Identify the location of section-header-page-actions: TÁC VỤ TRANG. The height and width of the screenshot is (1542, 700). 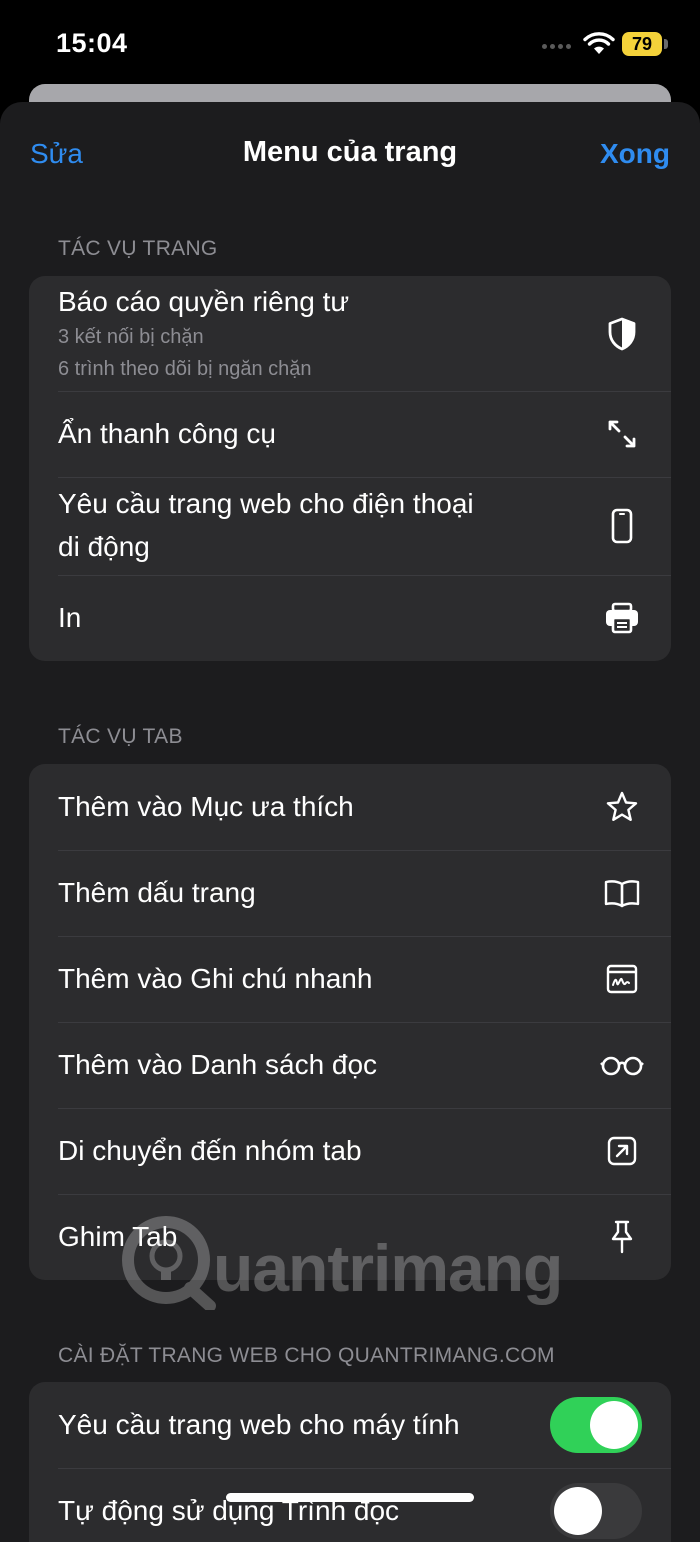
(138, 248).